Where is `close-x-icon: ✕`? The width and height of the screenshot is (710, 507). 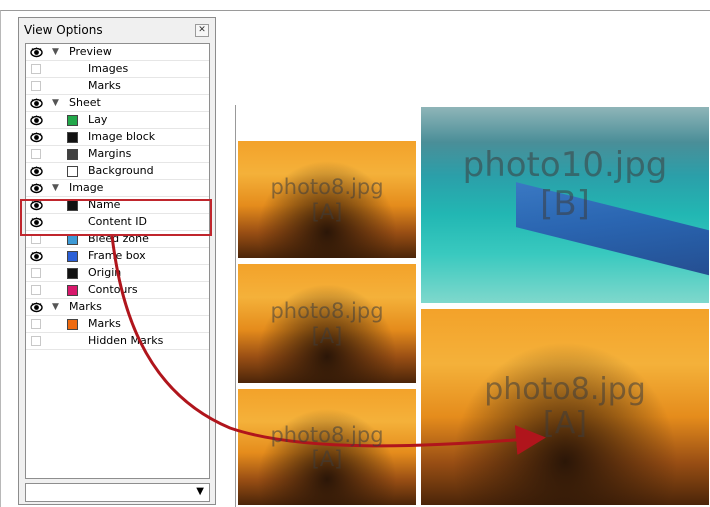
close-x-icon: ✕ is located at coordinates (202, 30).